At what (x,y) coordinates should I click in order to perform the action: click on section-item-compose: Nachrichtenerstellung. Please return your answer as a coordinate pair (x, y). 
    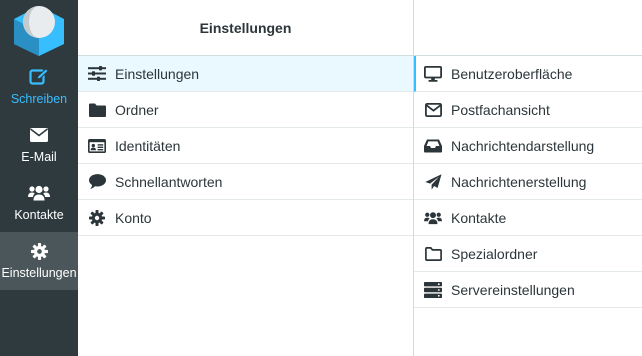
    Looking at the image, I should click on (528, 182).